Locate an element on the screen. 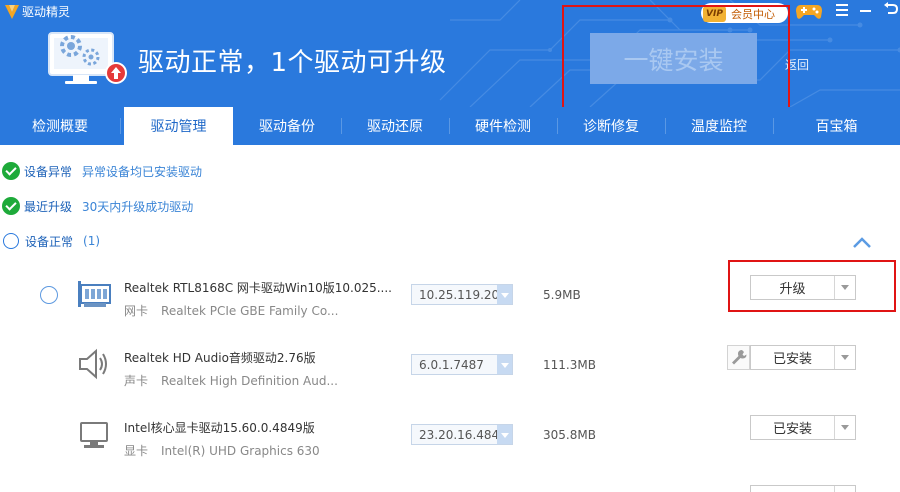  action-button is located at coordinates (803, 488).